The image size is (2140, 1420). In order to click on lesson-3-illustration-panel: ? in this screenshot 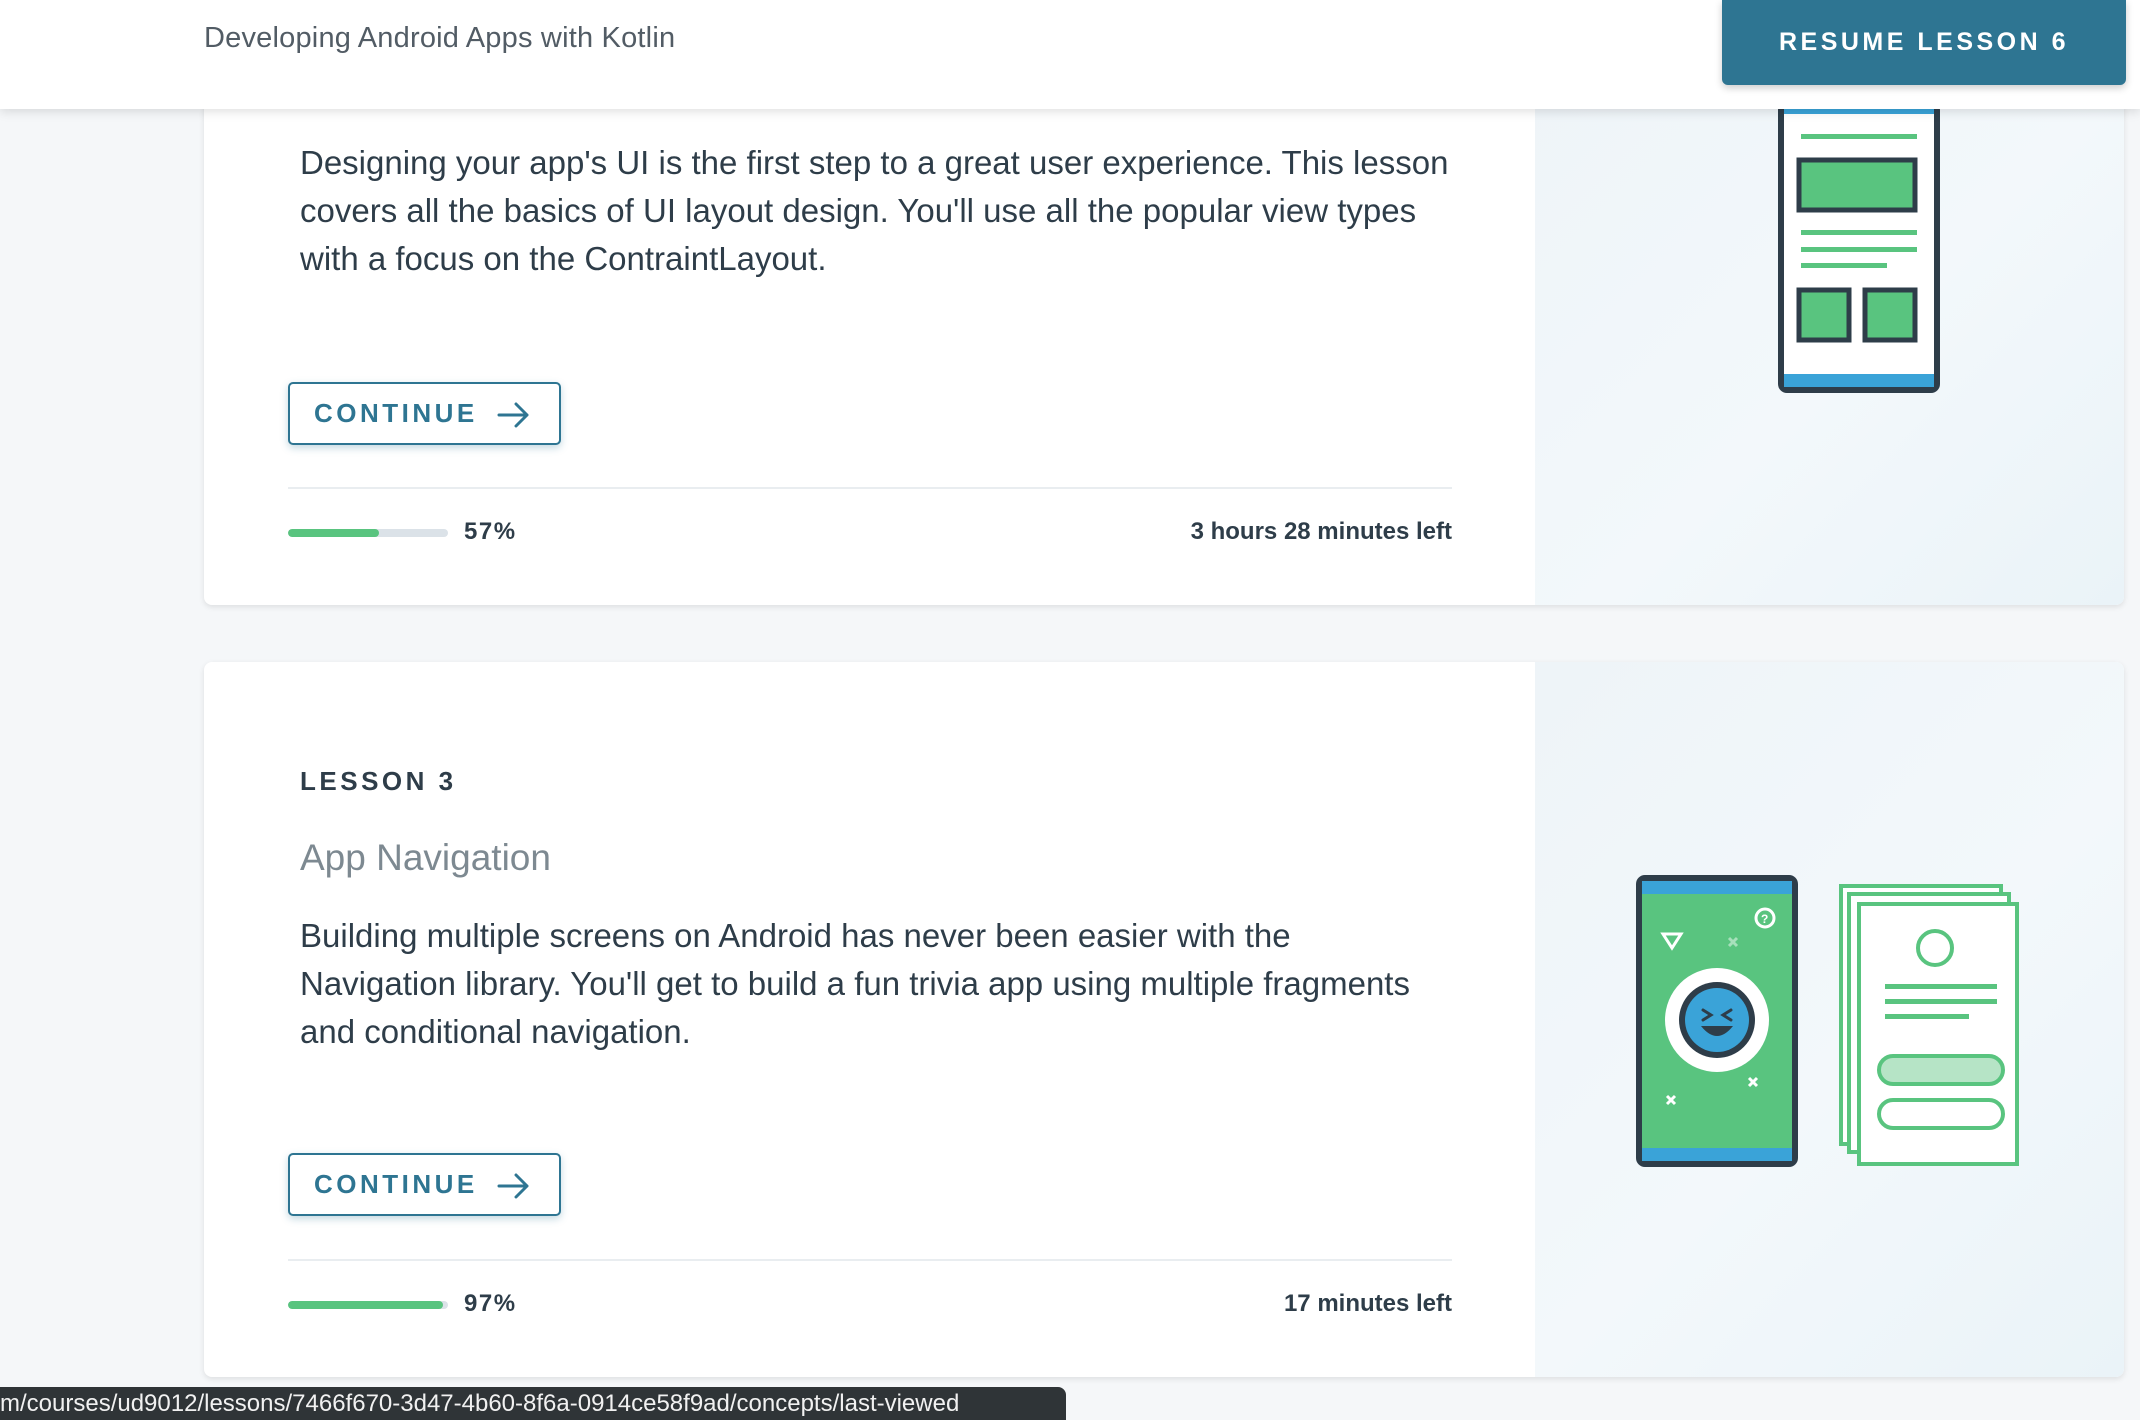, I will do `click(1829, 1019)`.